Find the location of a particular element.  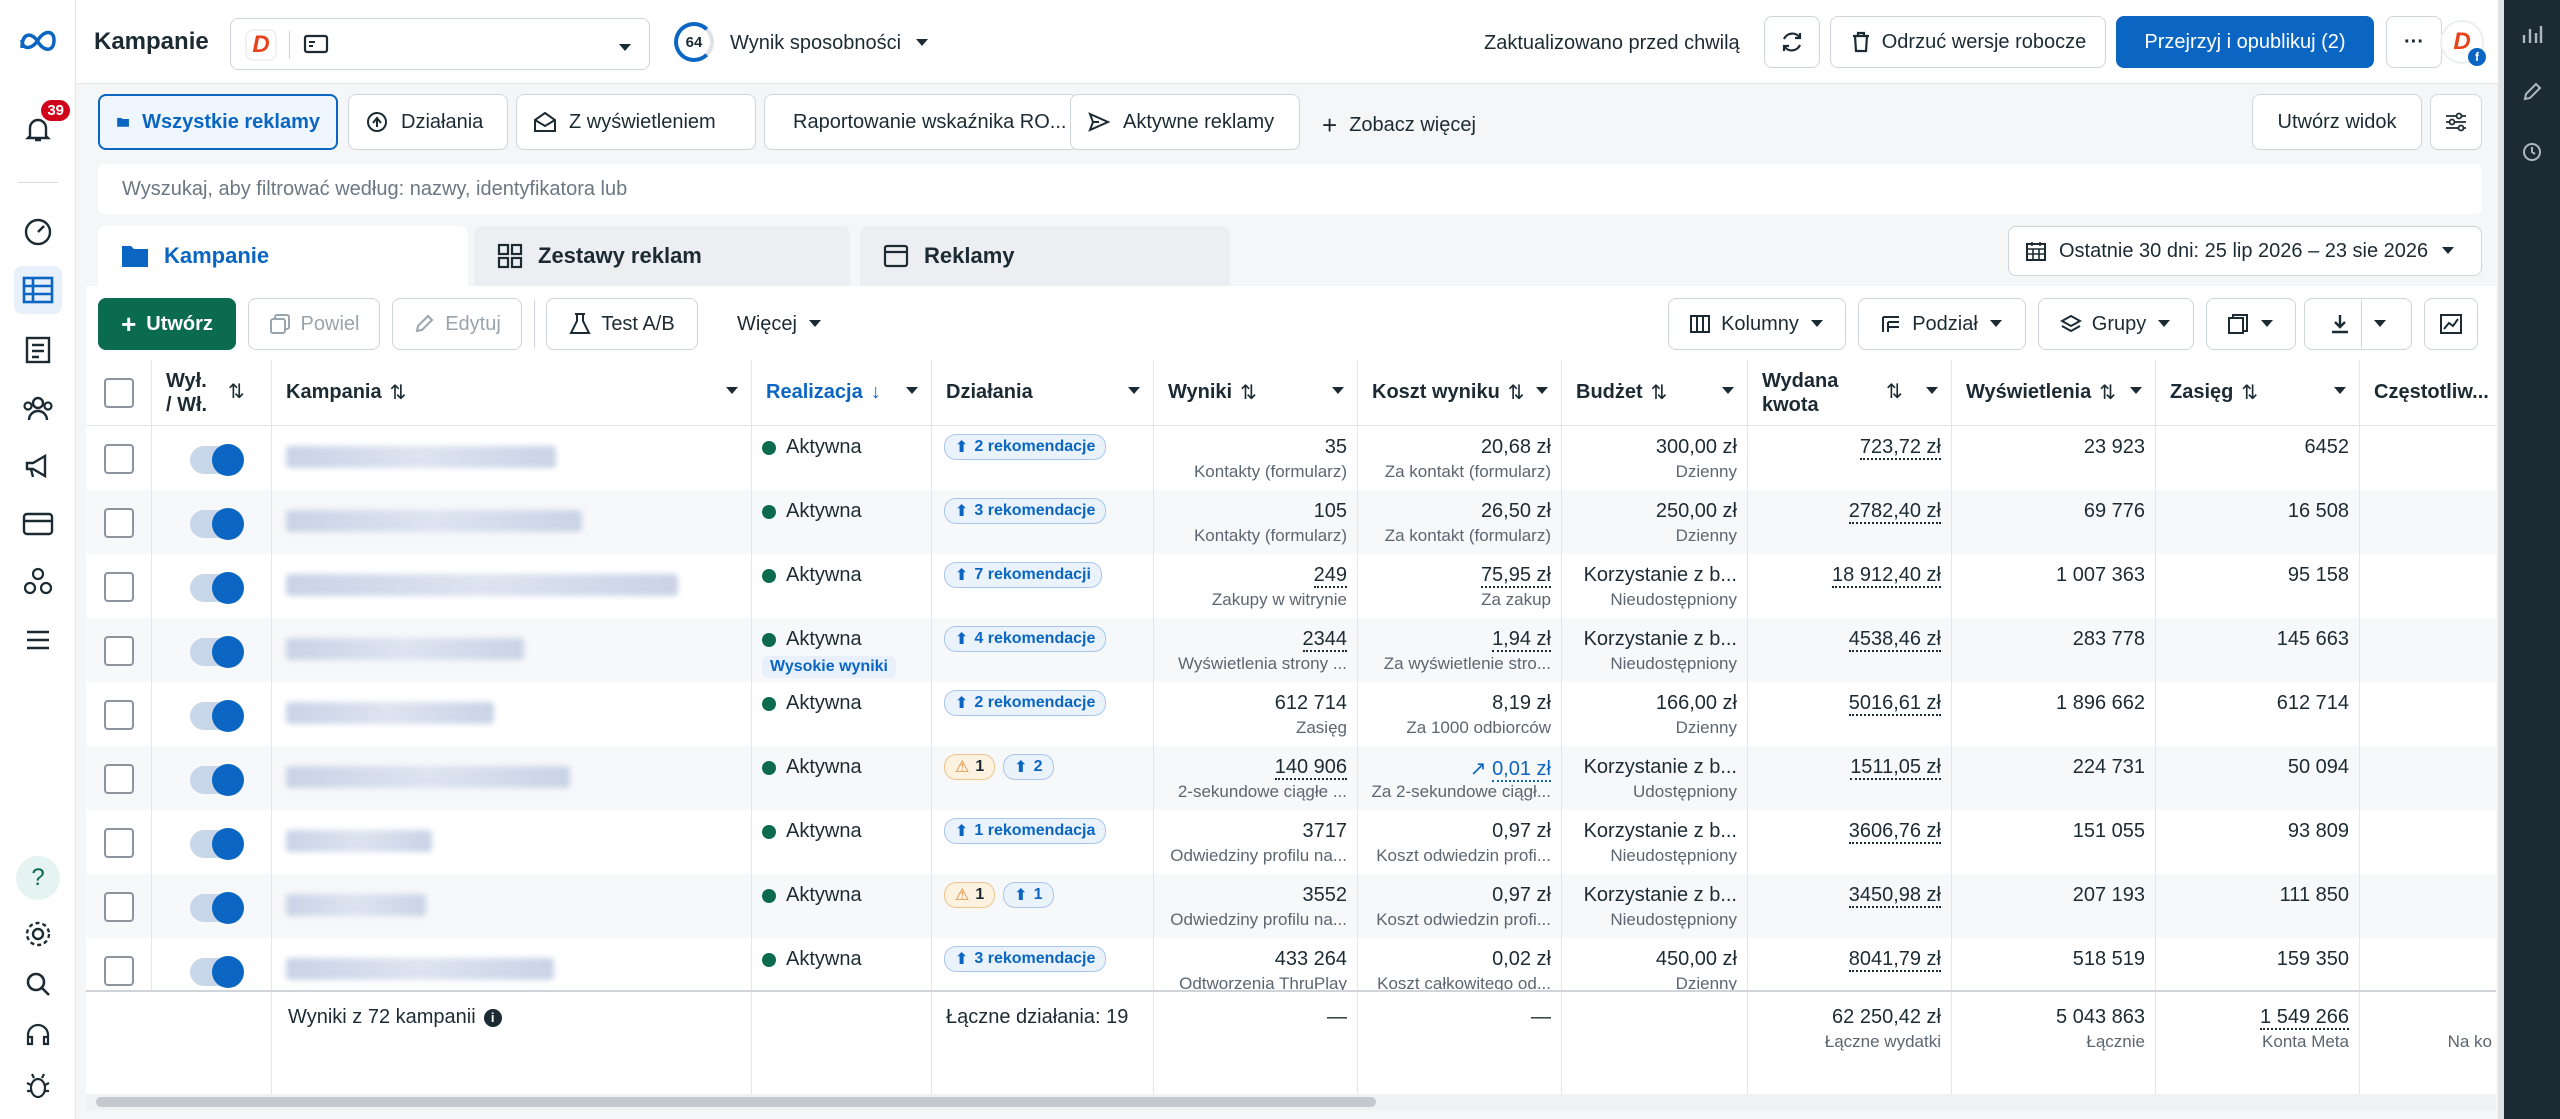

header-amount-spent: Wydana kwota ⇅ is located at coordinates (1850, 393).